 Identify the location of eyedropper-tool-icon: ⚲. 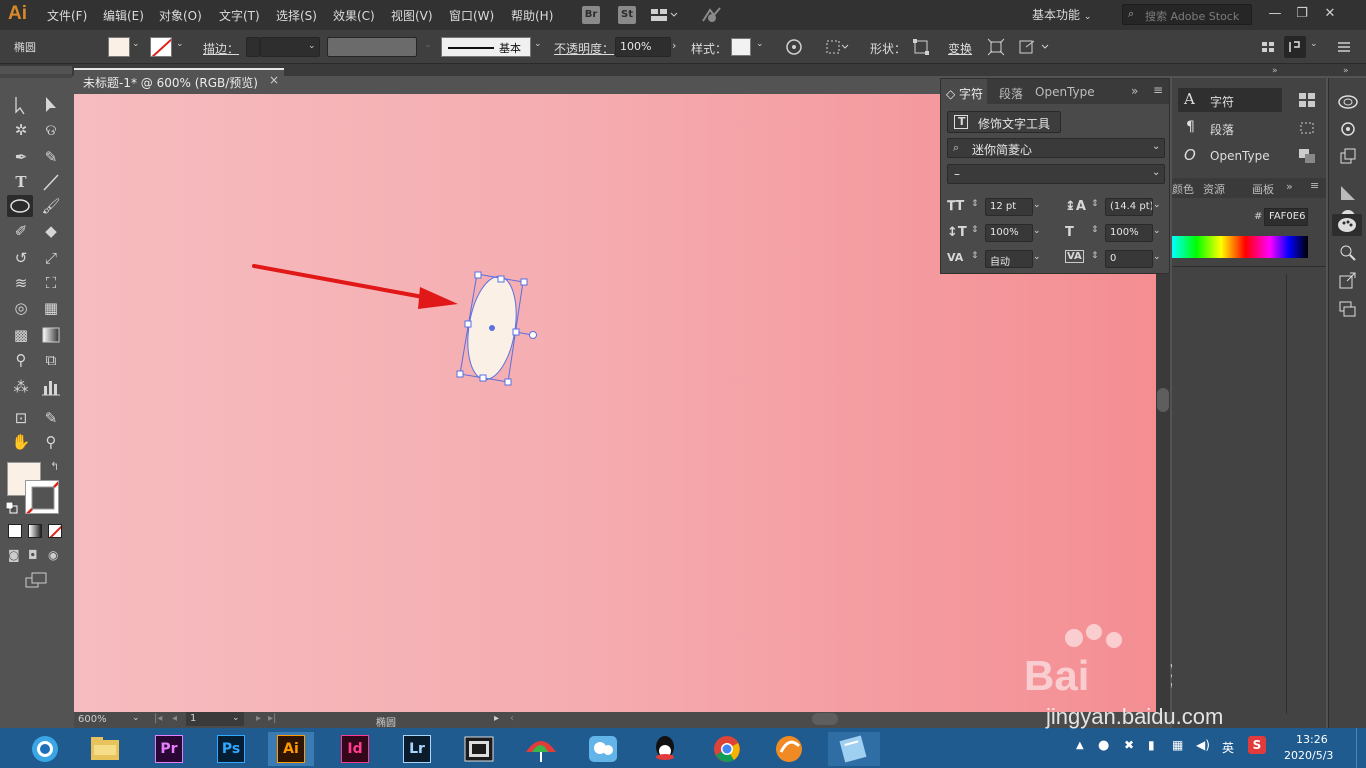
(21, 360).